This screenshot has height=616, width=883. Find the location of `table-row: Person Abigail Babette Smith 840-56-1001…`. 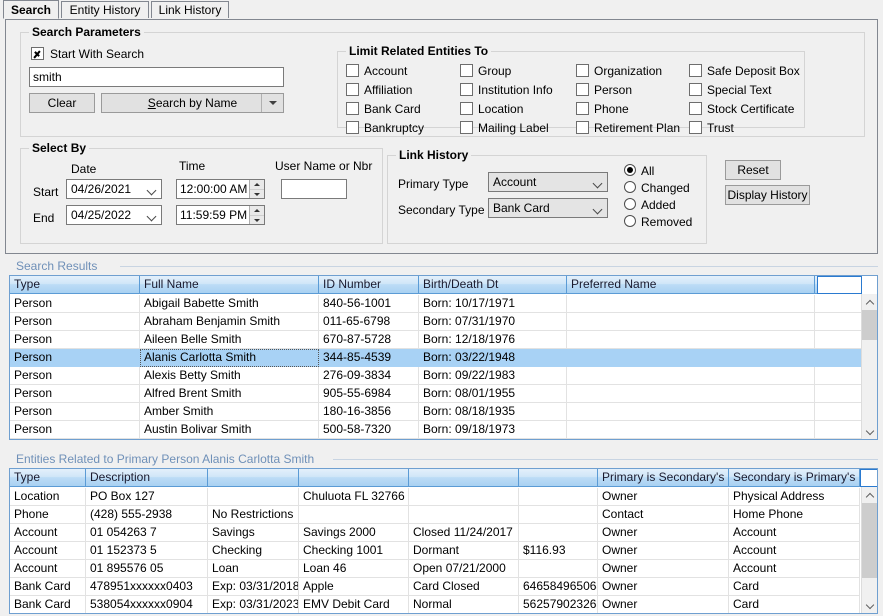

table-row: Person Abigail Babette Smith 840-56-1001… is located at coordinates (443, 304).